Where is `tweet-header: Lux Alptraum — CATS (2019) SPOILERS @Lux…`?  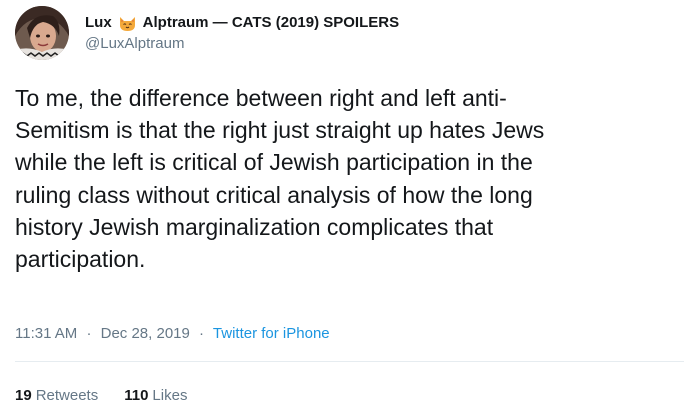
tweet-header: Lux Alptraum — CATS (2019) SPOILERS @Lux… is located at coordinates (207, 33).